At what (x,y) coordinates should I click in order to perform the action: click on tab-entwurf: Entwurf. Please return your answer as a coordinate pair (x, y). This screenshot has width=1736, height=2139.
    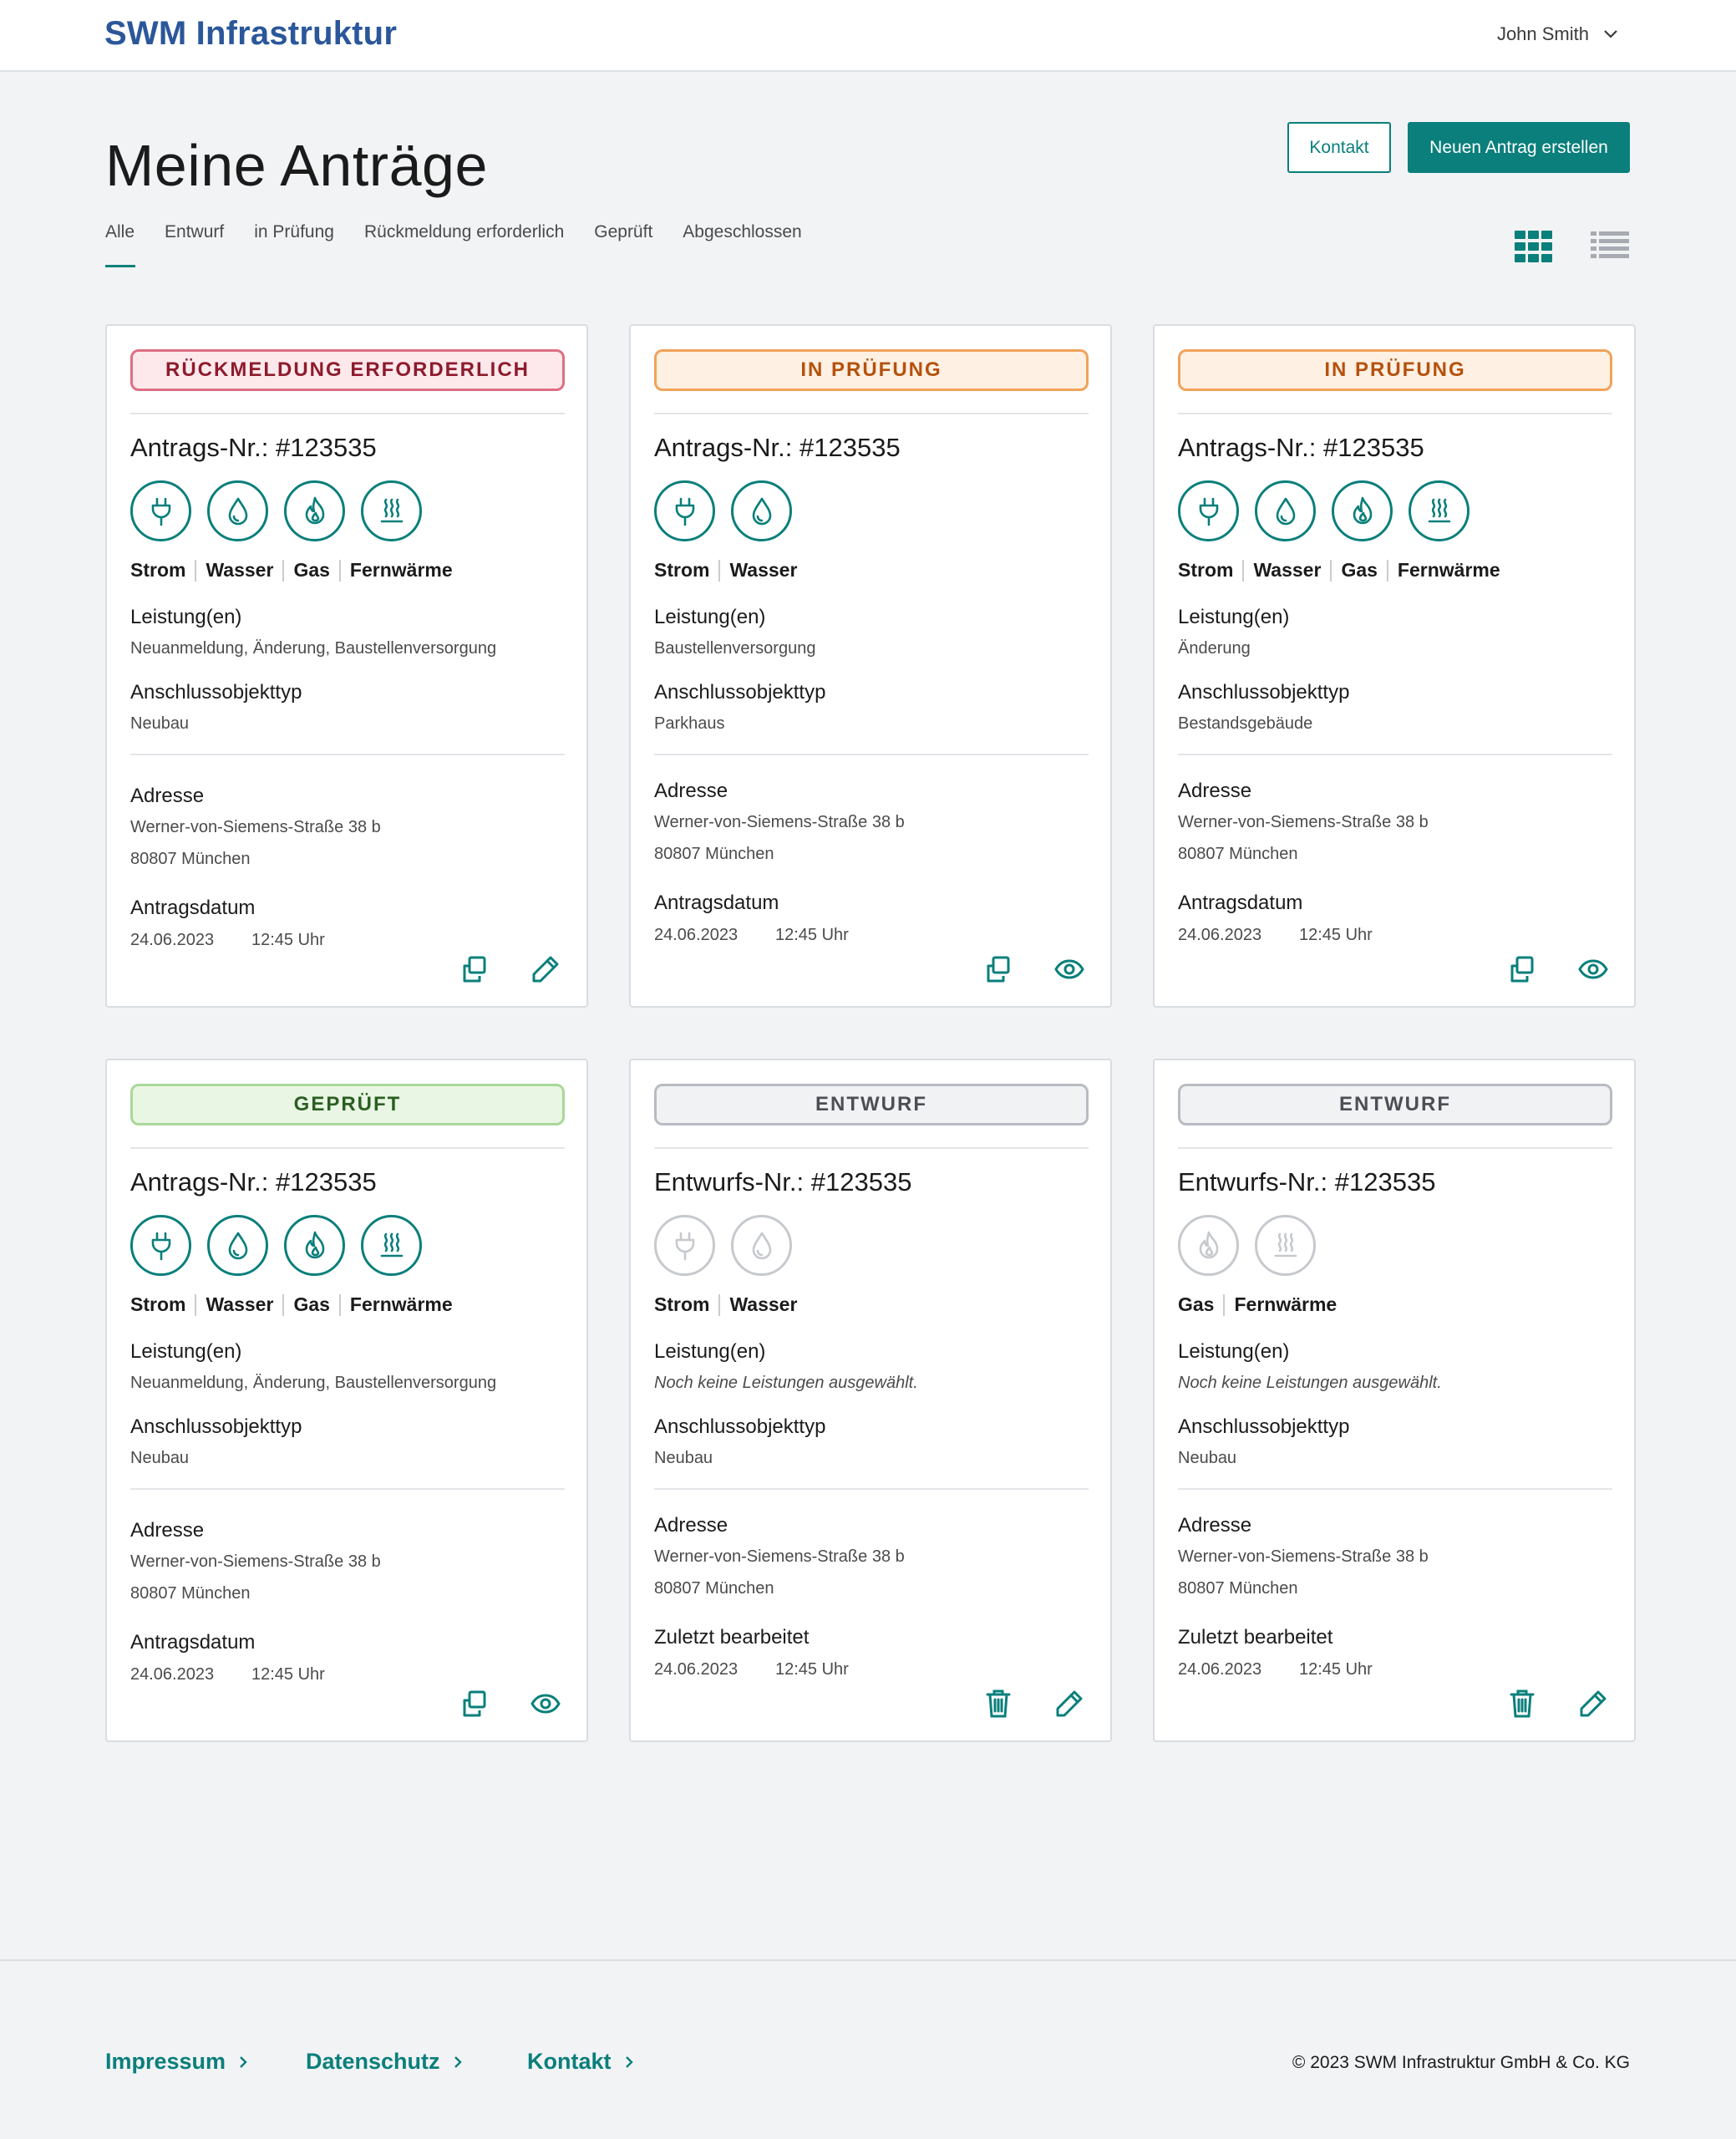
    Looking at the image, I should click on (194, 244).